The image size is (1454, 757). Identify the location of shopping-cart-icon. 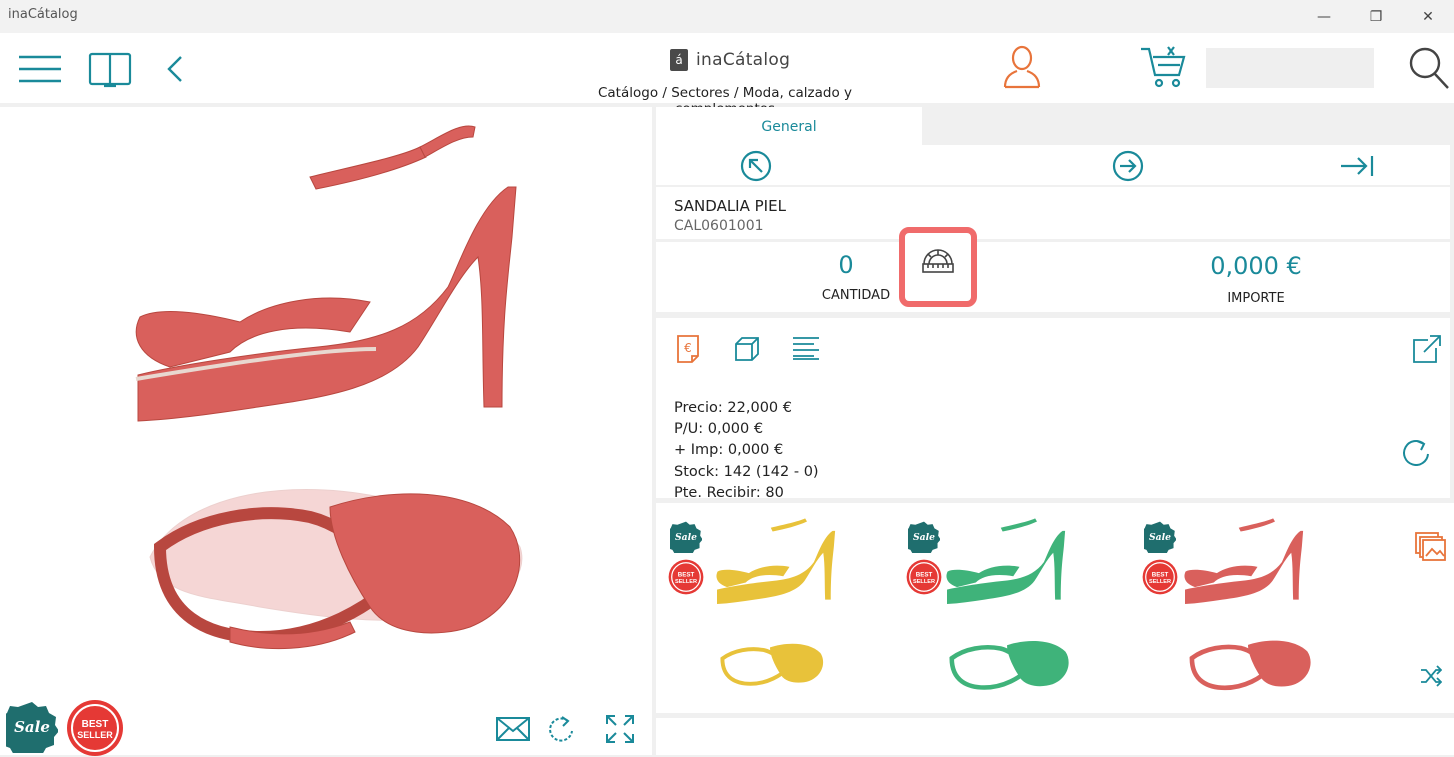
(1163, 67).